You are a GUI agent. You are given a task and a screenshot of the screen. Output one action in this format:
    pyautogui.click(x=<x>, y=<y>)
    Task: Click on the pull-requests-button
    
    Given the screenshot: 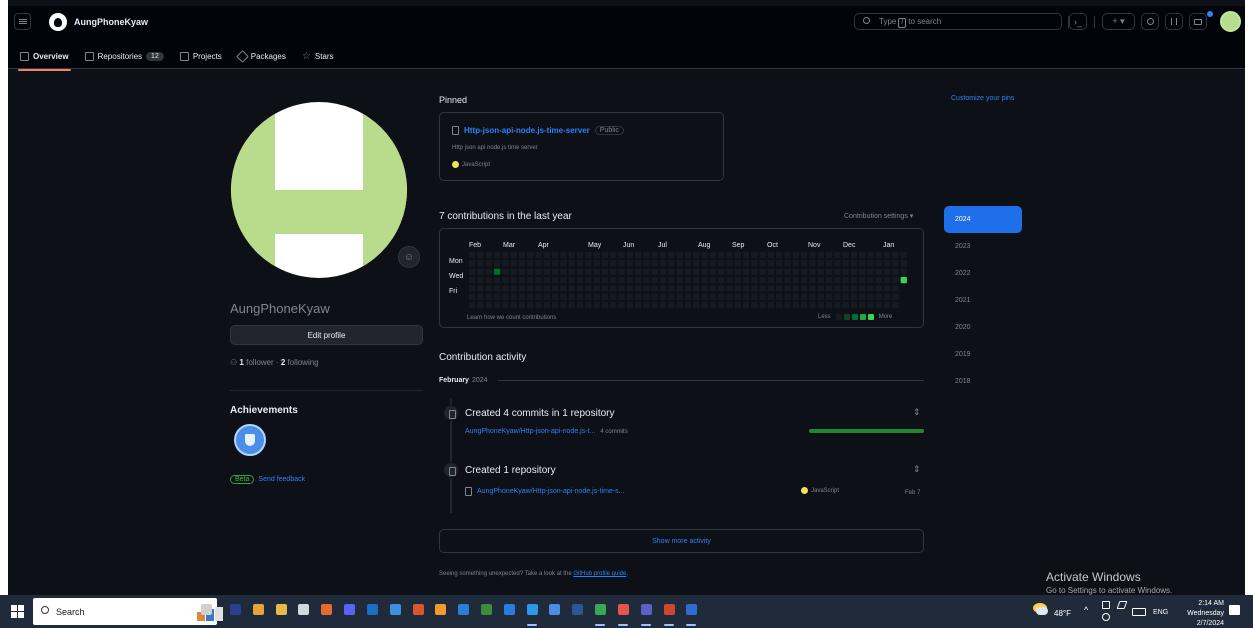 What is the action you would take?
    pyautogui.click(x=1174, y=21)
    